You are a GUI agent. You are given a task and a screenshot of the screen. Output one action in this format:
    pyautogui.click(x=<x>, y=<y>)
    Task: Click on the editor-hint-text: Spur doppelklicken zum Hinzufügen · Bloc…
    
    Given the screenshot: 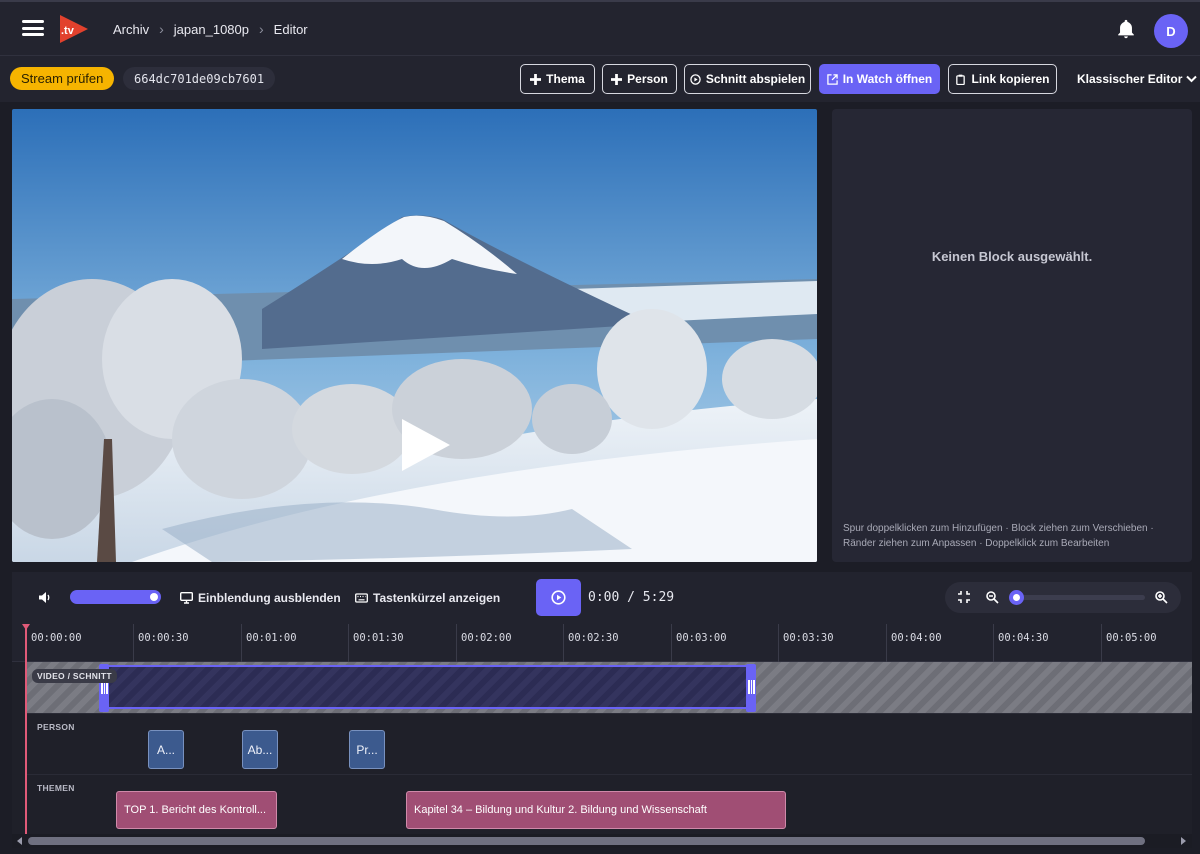 What is the action you would take?
    pyautogui.click(x=998, y=536)
    